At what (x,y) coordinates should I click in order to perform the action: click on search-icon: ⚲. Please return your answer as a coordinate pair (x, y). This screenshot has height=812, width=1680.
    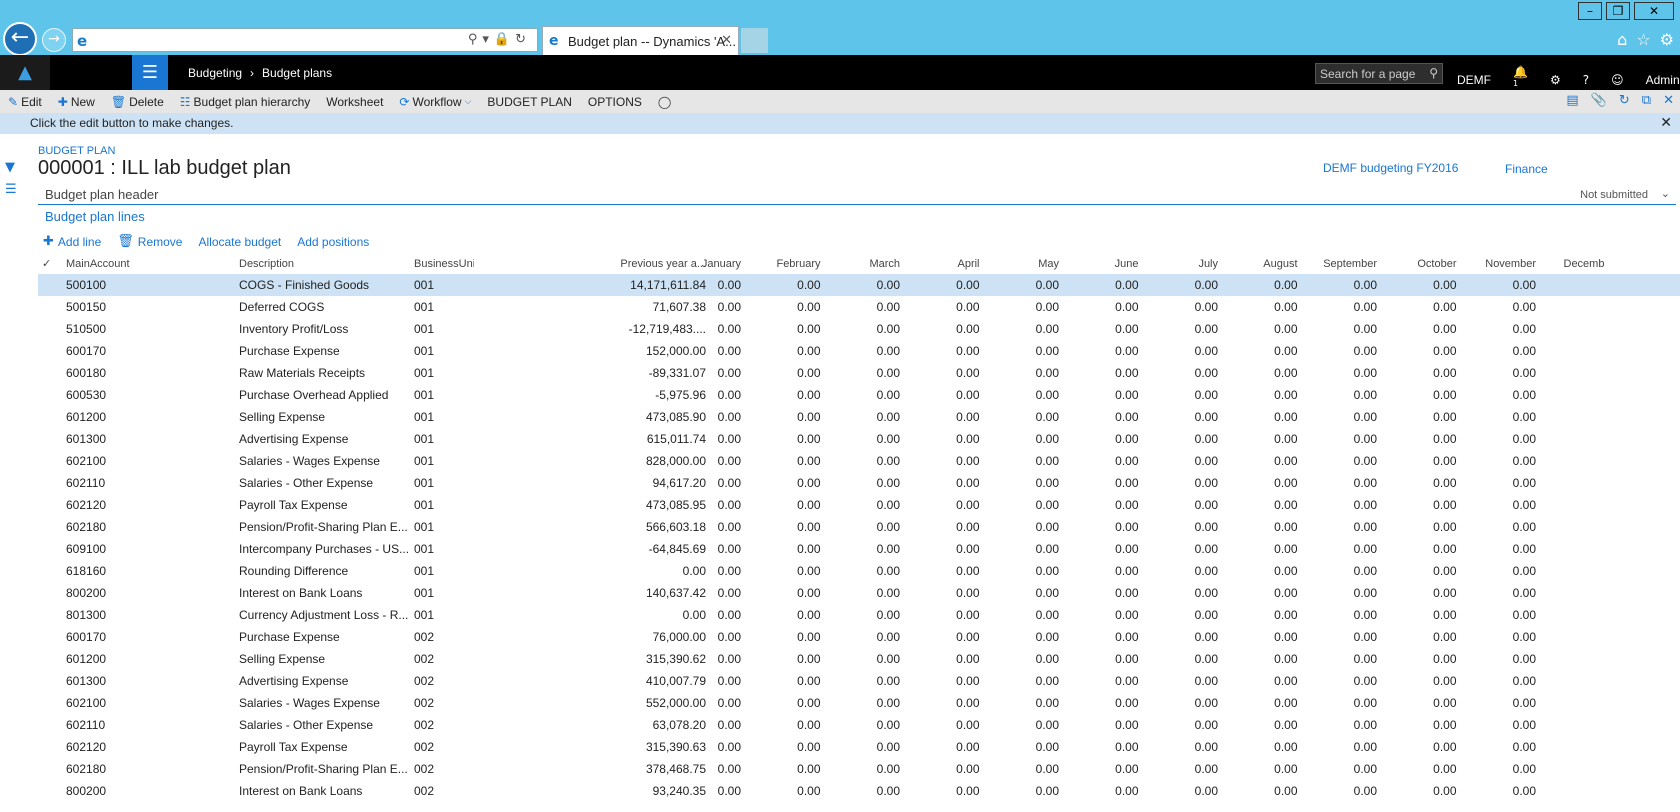
    Looking at the image, I should click on (475, 39).